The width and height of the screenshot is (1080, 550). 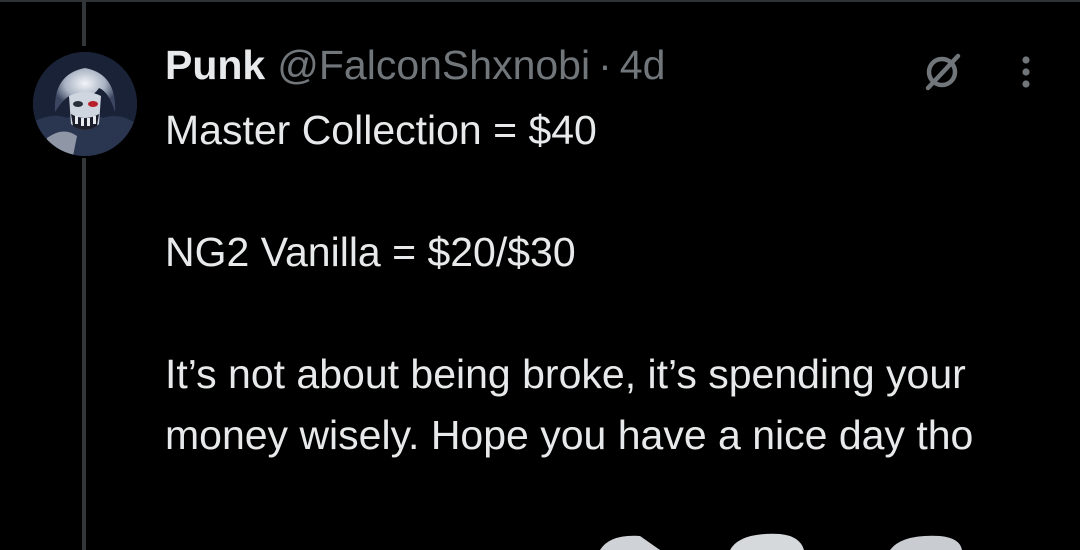 I want to click on avatar-image, so click(x=85, y=104).